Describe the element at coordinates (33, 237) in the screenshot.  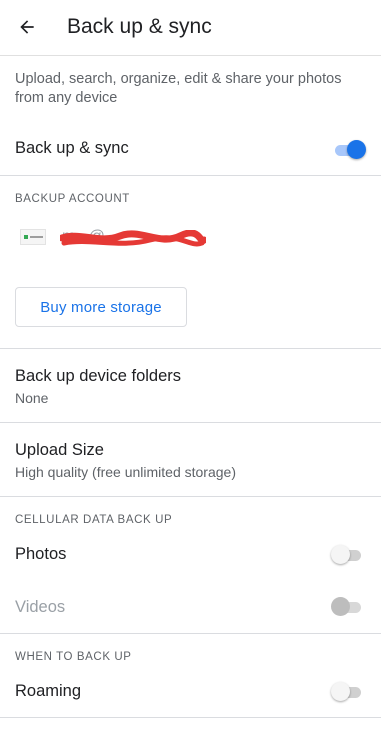
I see `account-avatar` at that location.